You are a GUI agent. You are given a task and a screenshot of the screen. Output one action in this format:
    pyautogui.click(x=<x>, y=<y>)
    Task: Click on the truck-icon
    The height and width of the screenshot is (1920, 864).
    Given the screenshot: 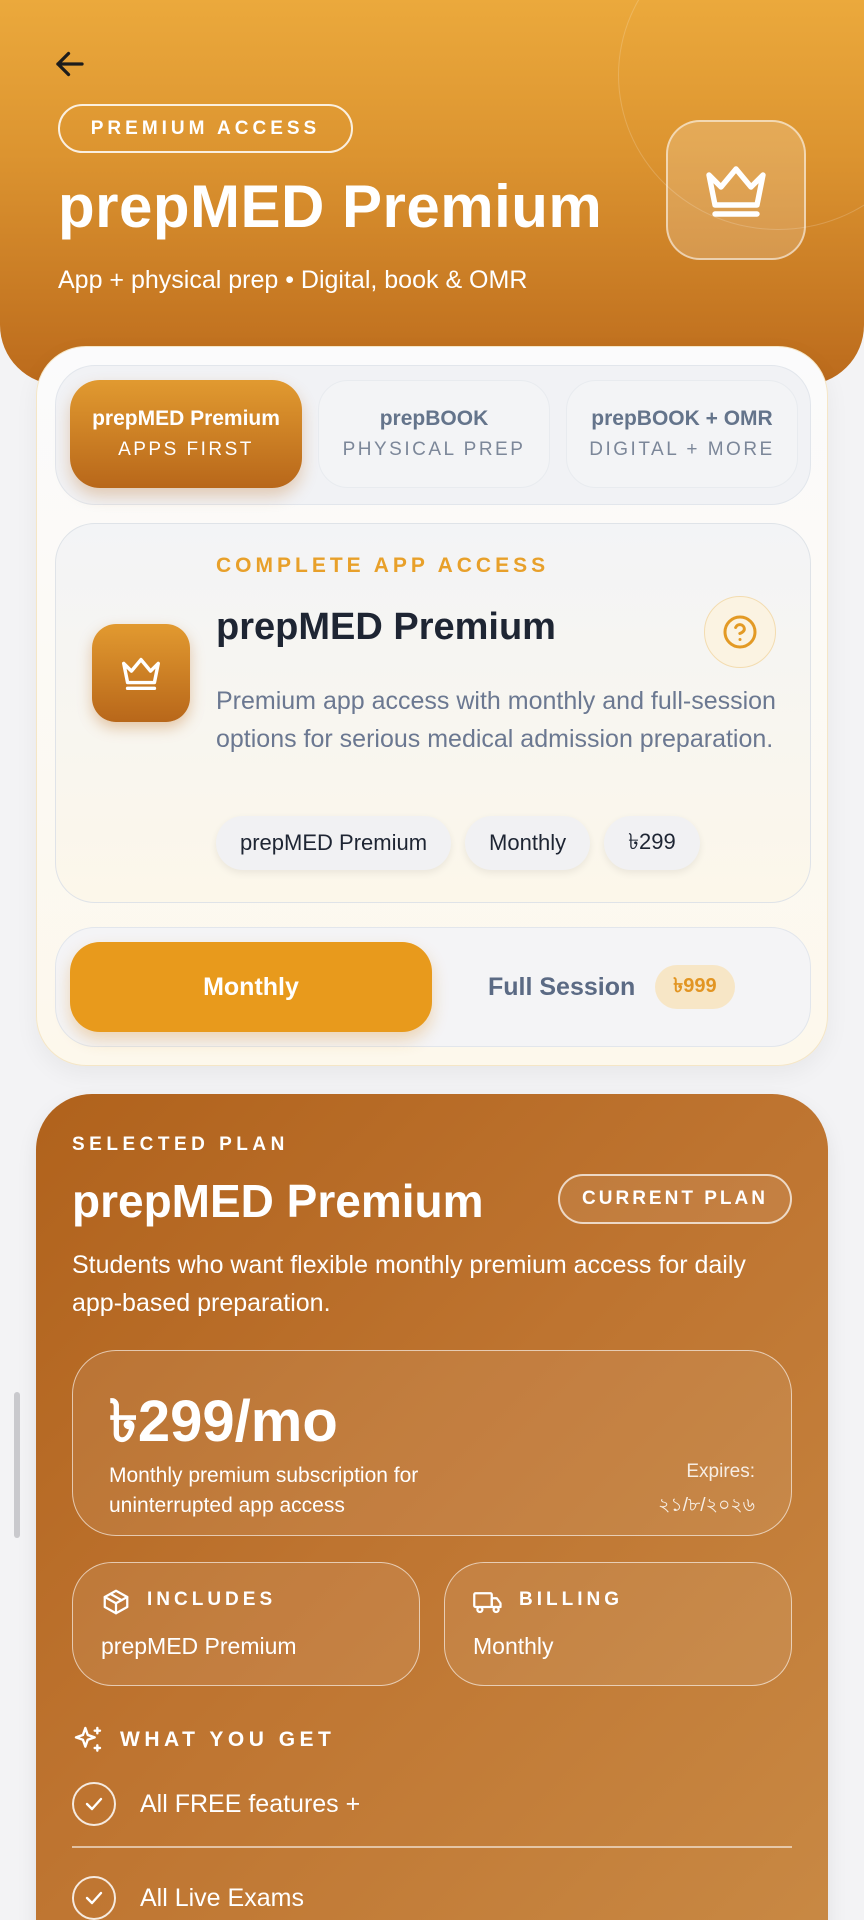 What is the action you would take?
    pyautogui.click(x=487, y=1603)
    